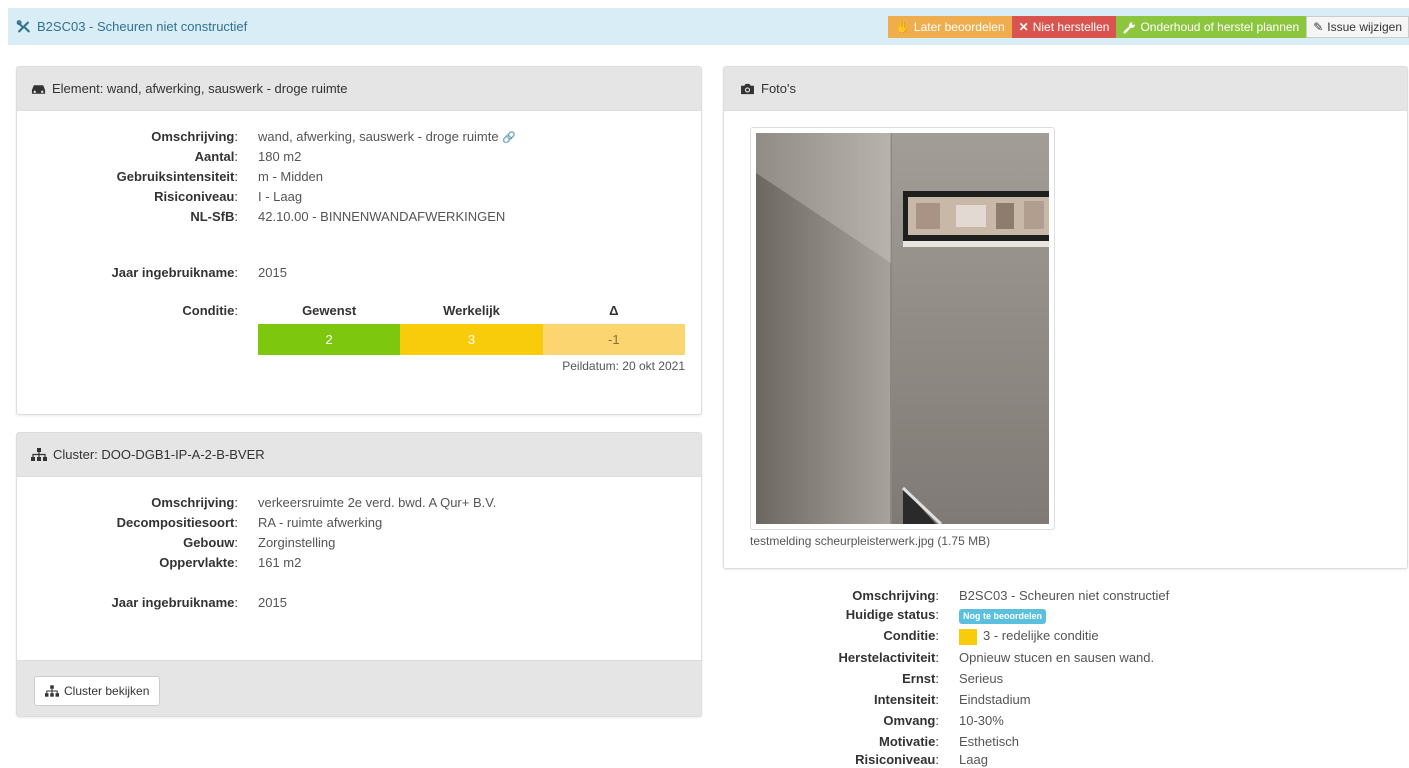 Image resolution: width=1409 pixels, height=768 pixels. Describe the element at coordinates (127, 197) in the screenshot. I see `element-risiconiveau-label: Risiconiveau` at that location.